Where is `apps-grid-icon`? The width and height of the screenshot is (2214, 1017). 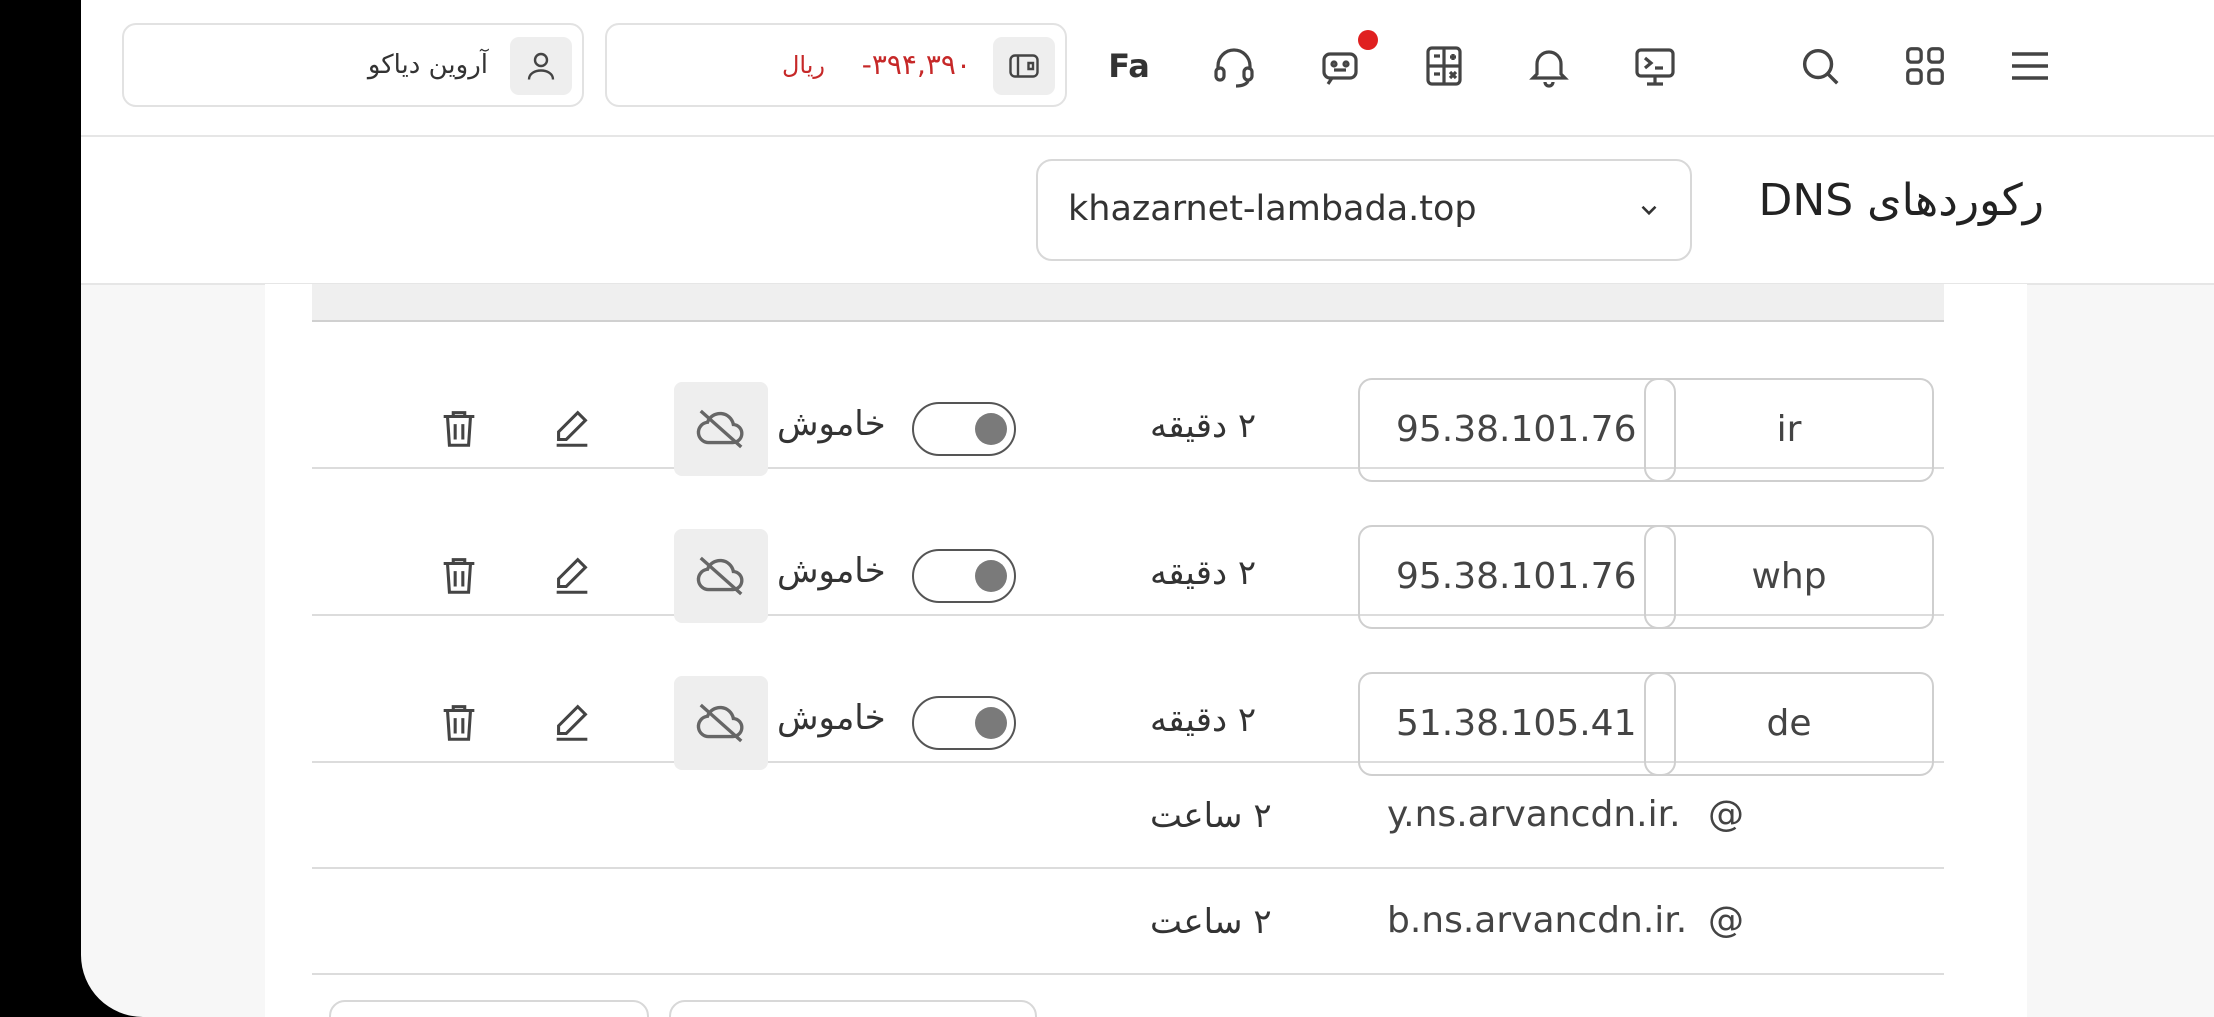 apps-grid-icon is located at coordinates (1925, 66).